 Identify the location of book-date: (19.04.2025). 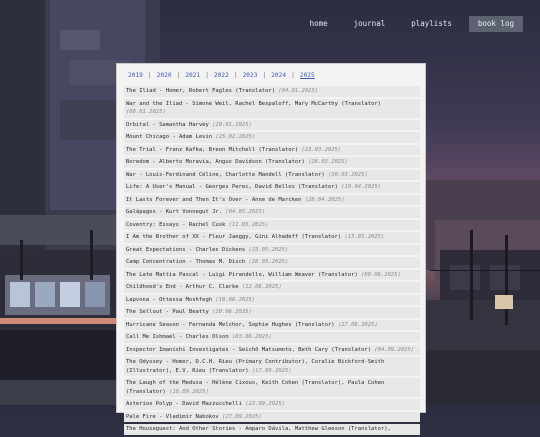
(361, 187).